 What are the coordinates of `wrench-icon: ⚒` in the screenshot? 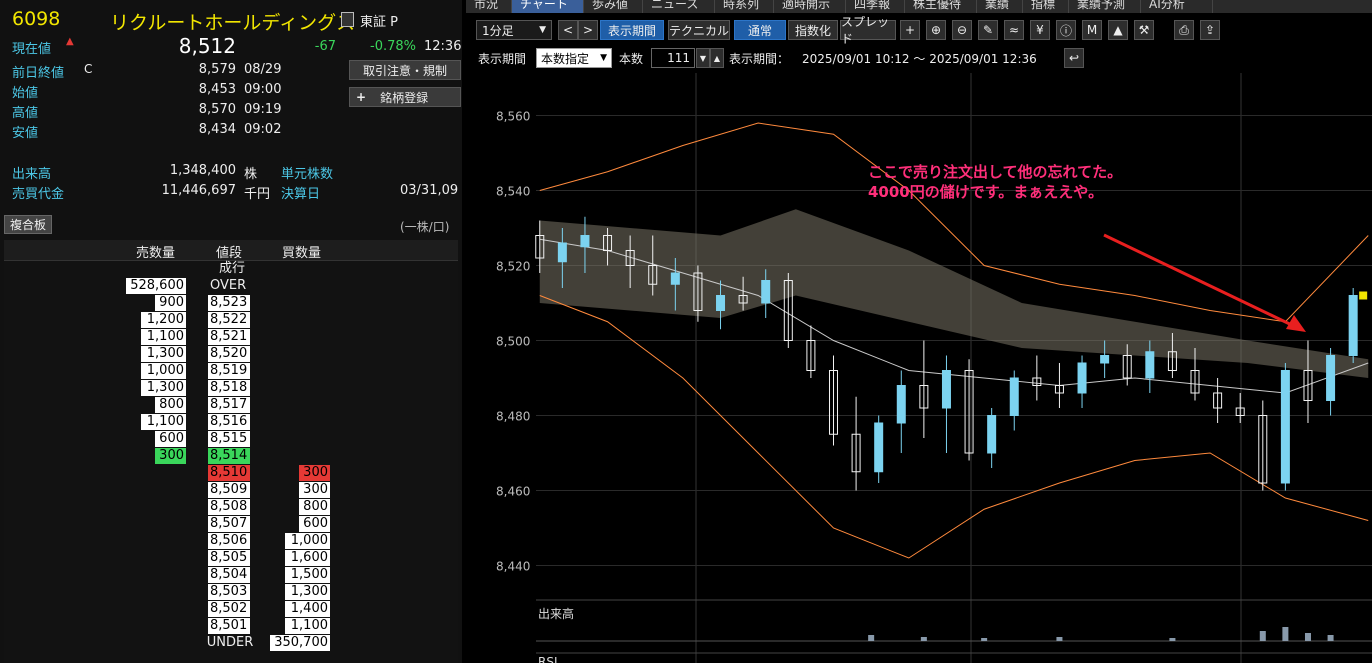 It's located at (1144, 30).